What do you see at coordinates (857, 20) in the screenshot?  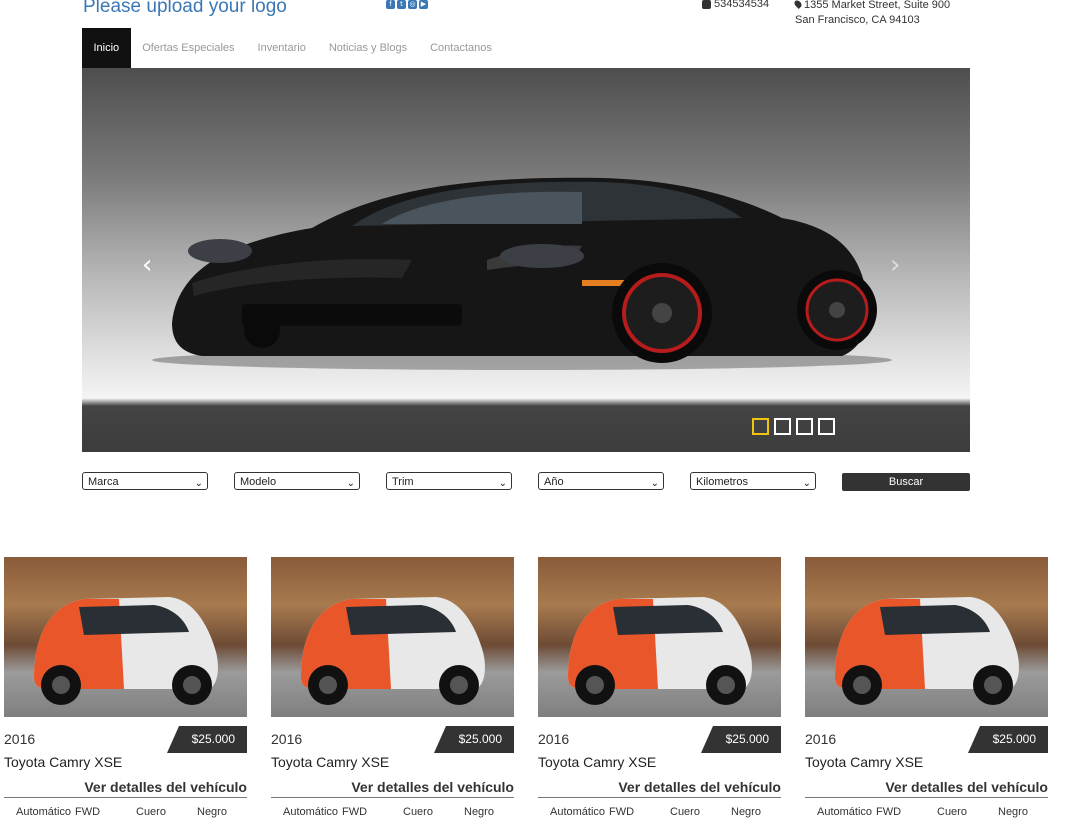 I see `address-line-2: San Francisco, CA 94103` at bounding box center [857, 20].